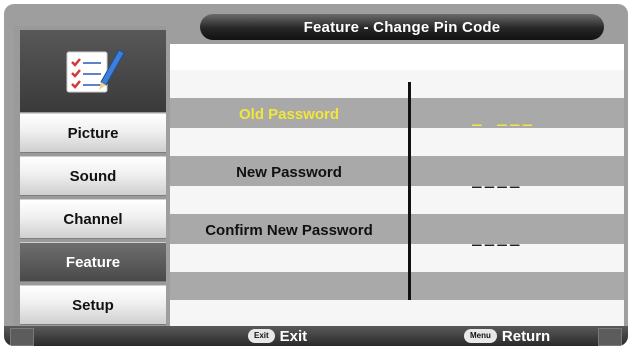 This screenshot has height=350, width=632. I want to click on feature-logo, so click(93, 71).